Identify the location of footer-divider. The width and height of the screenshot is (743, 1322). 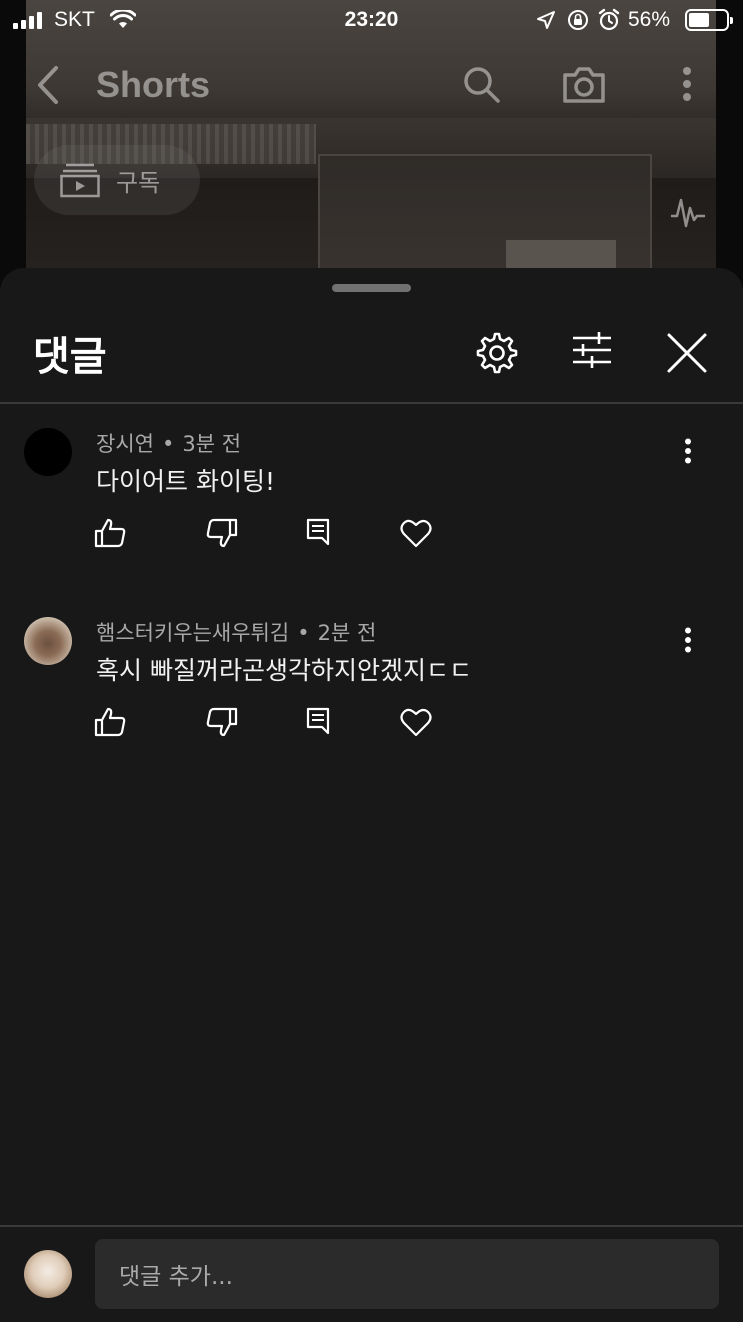
(371, 1226).